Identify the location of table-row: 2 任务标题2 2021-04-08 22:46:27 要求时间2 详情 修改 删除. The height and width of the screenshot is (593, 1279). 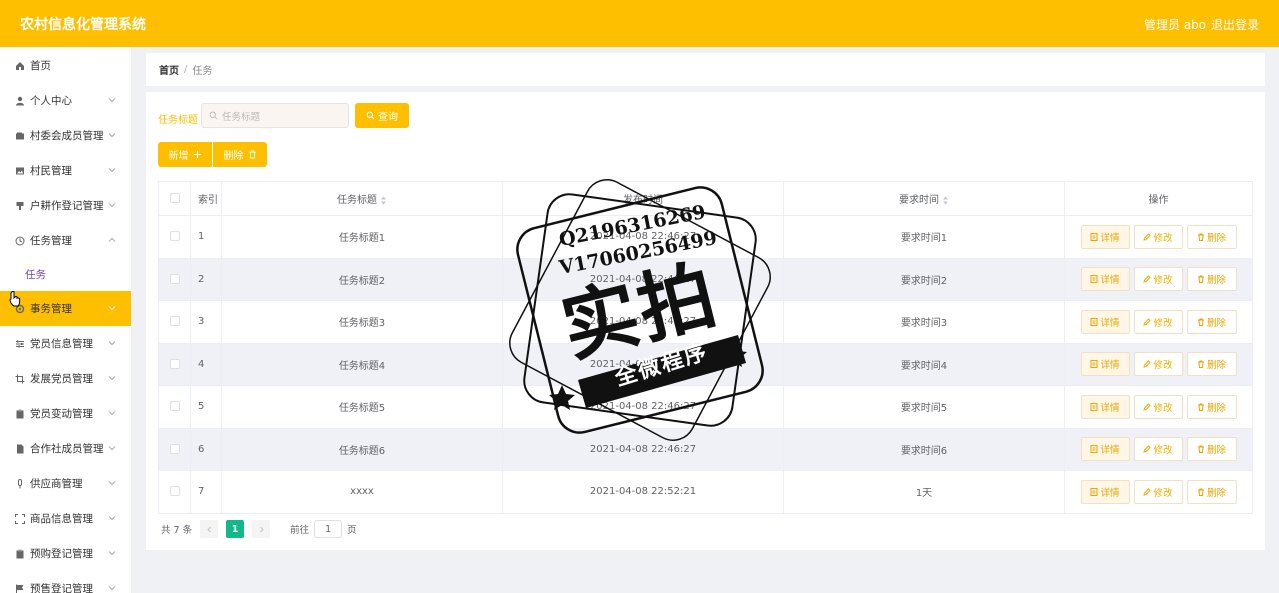
(705, 279).